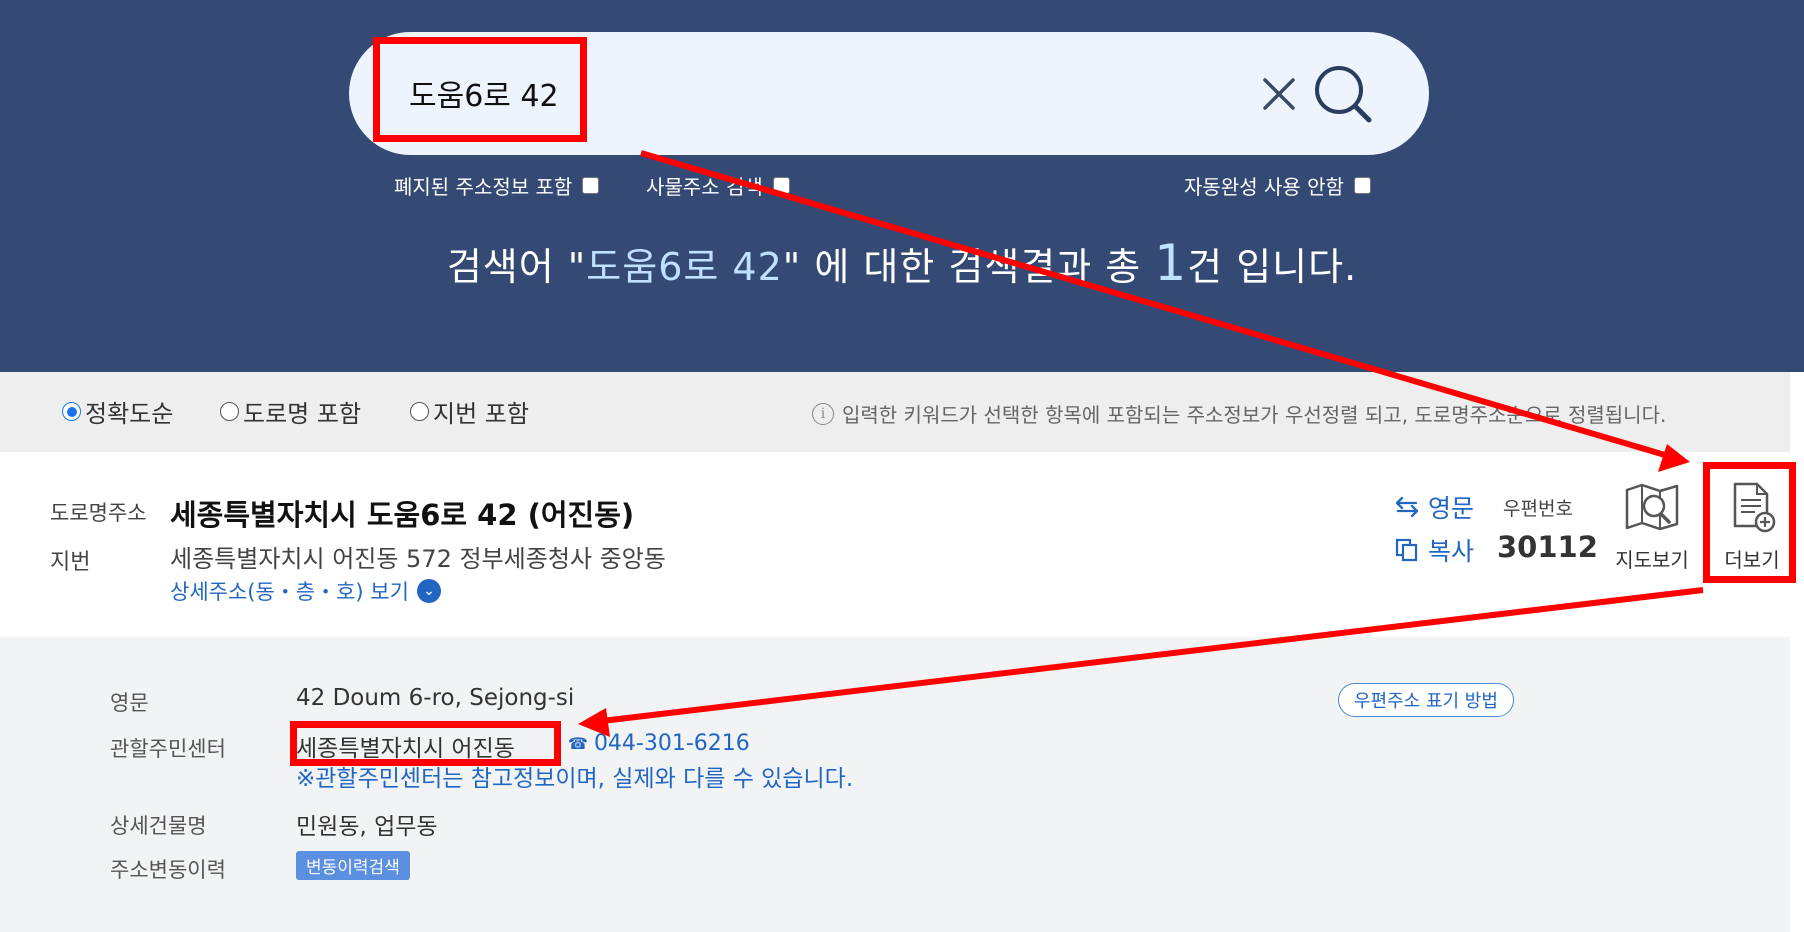 Image resolution: width=1804 pixels, height=932 pixels. Describe the element at coordinates (684, 267) in the screenshot. I see `result-keyword: 도움6로 42` at that location.